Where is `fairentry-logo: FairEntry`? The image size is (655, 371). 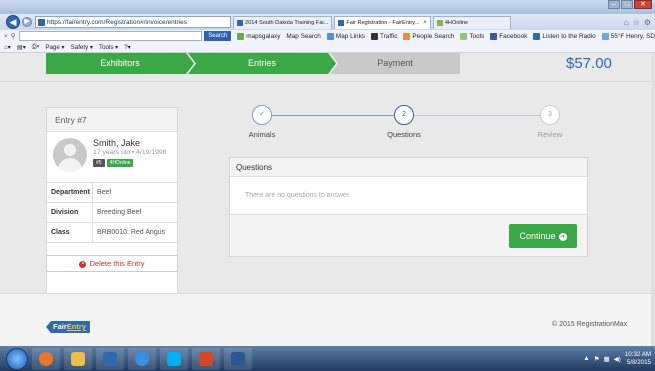 fairentry-logo: FairEntry is located at coordinates (68, 327).